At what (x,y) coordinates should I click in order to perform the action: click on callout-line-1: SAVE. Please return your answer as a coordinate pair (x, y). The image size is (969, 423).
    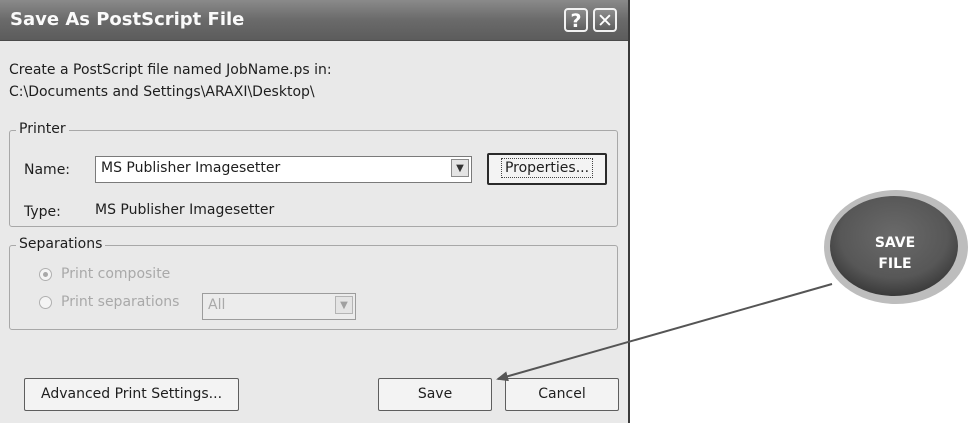
    Looking at the image, I should click on (895, 243).